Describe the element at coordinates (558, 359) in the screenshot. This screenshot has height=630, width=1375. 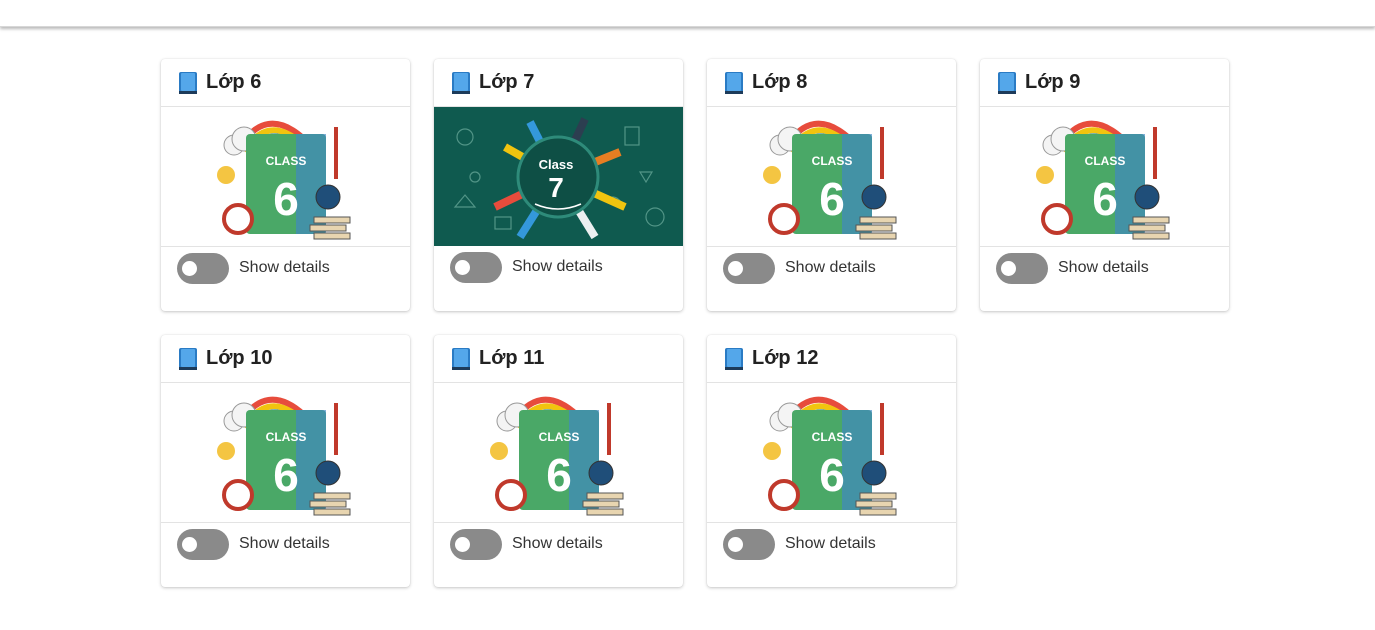
I see `card-header: Lớp 11` at that location.